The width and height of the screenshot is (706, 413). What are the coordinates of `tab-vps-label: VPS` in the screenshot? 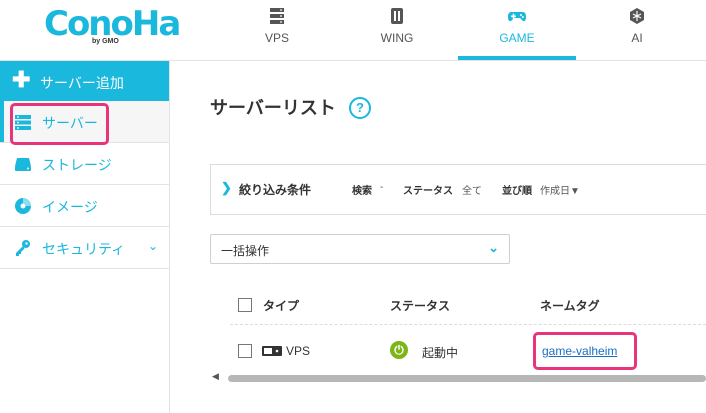 It's located at (276, 38).